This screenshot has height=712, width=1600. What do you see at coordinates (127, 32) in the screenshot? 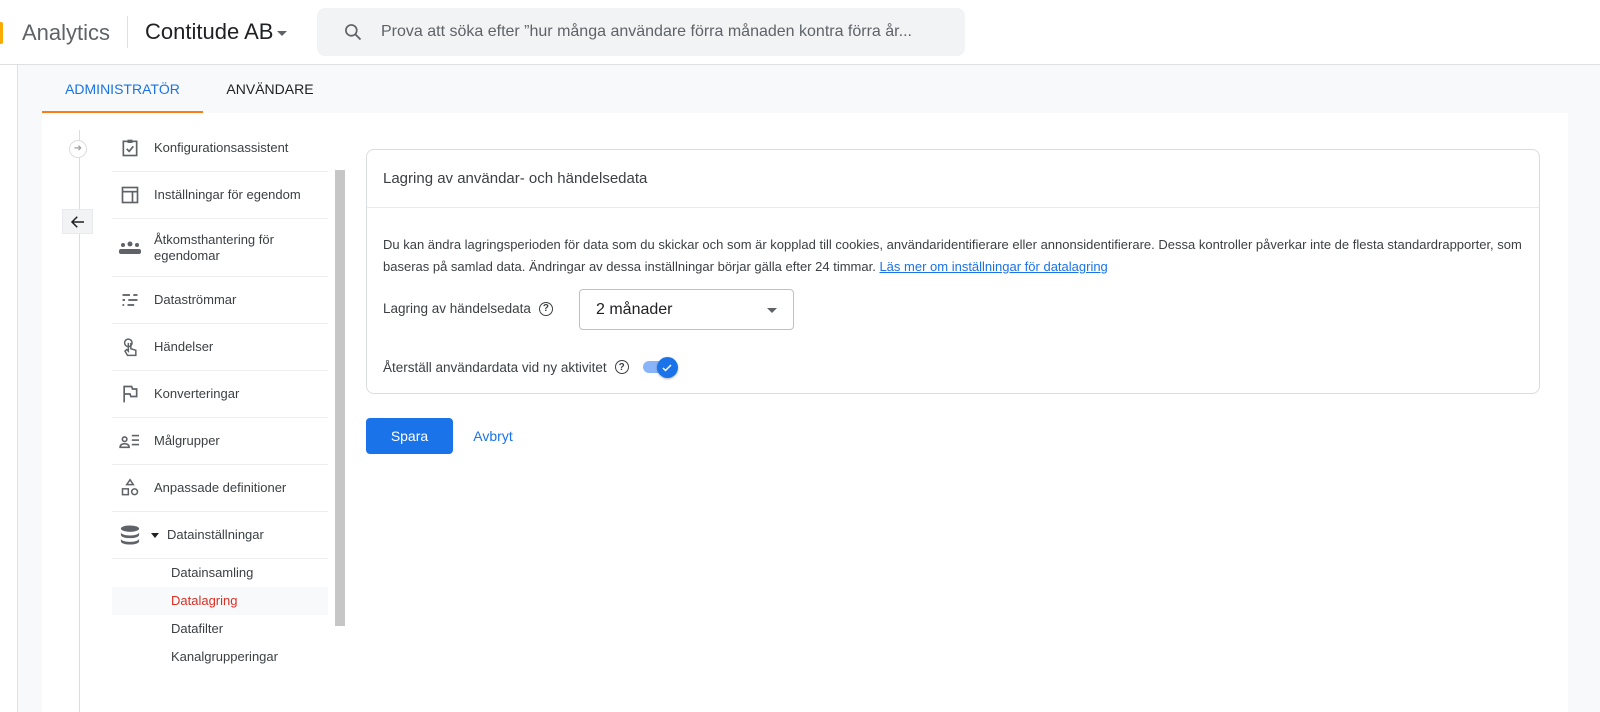
I see `divider` at bounding box center [127, 32].